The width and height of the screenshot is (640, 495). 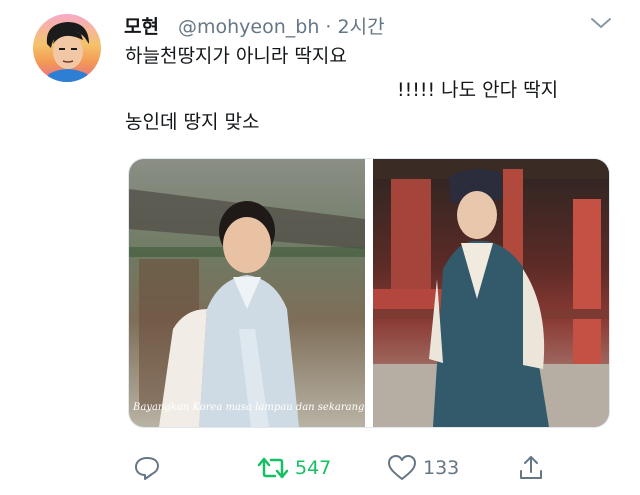 I want to click on chevron-down-icon, so click(x=601, y=23).